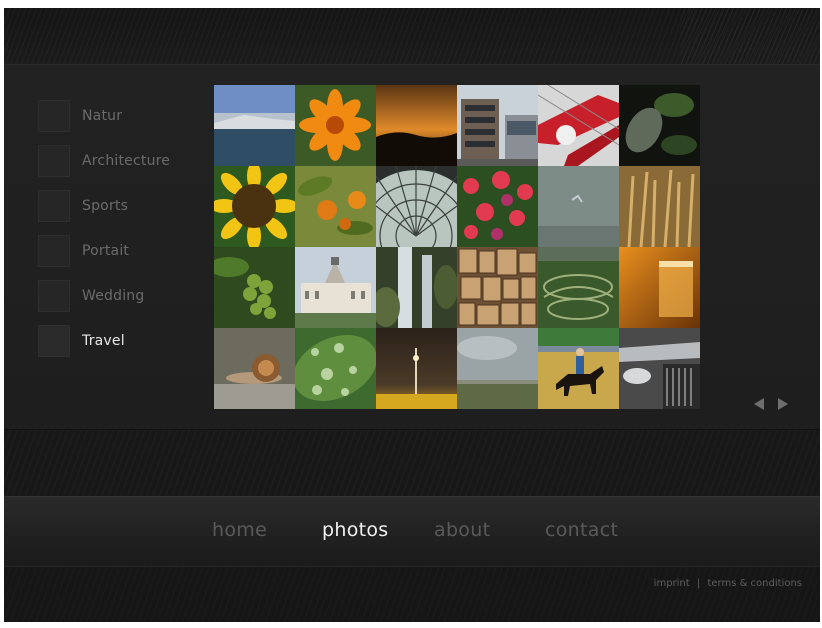  What do you see at coordinates (416, 368) in the screenshot?
I see `photo-thumb-night-tower` at bounding box center [416, 368].